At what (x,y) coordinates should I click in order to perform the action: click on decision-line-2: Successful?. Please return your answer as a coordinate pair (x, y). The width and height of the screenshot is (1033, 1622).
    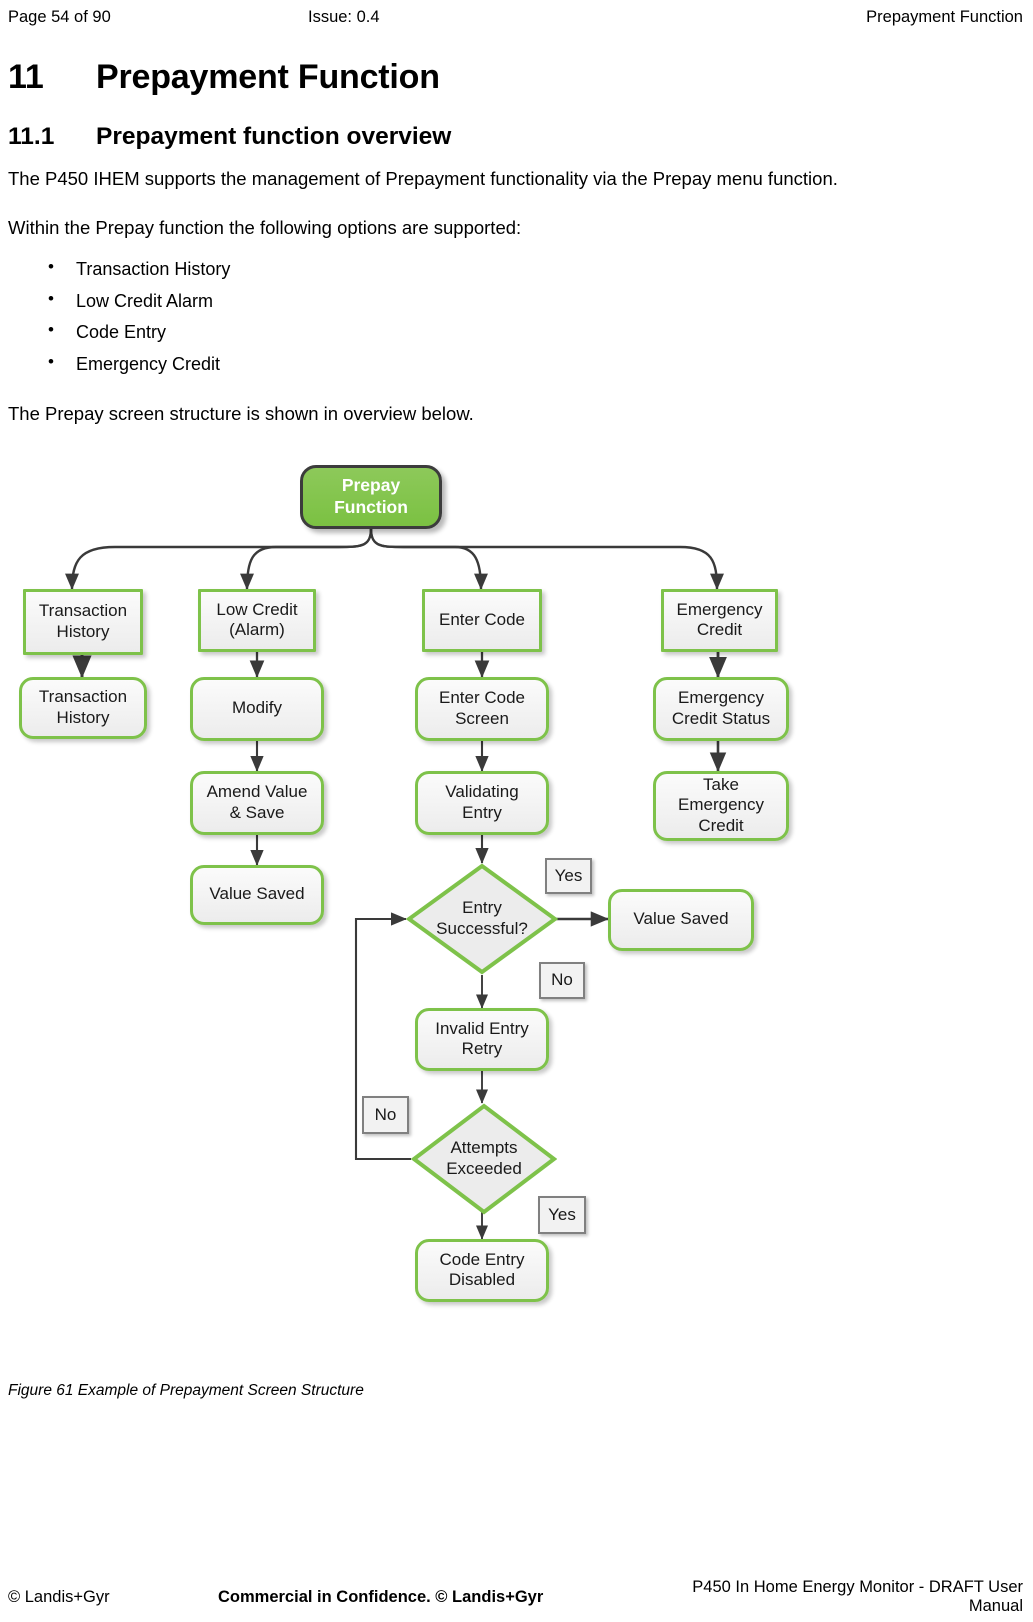
    Looking at the image, I should click on (482, 928).